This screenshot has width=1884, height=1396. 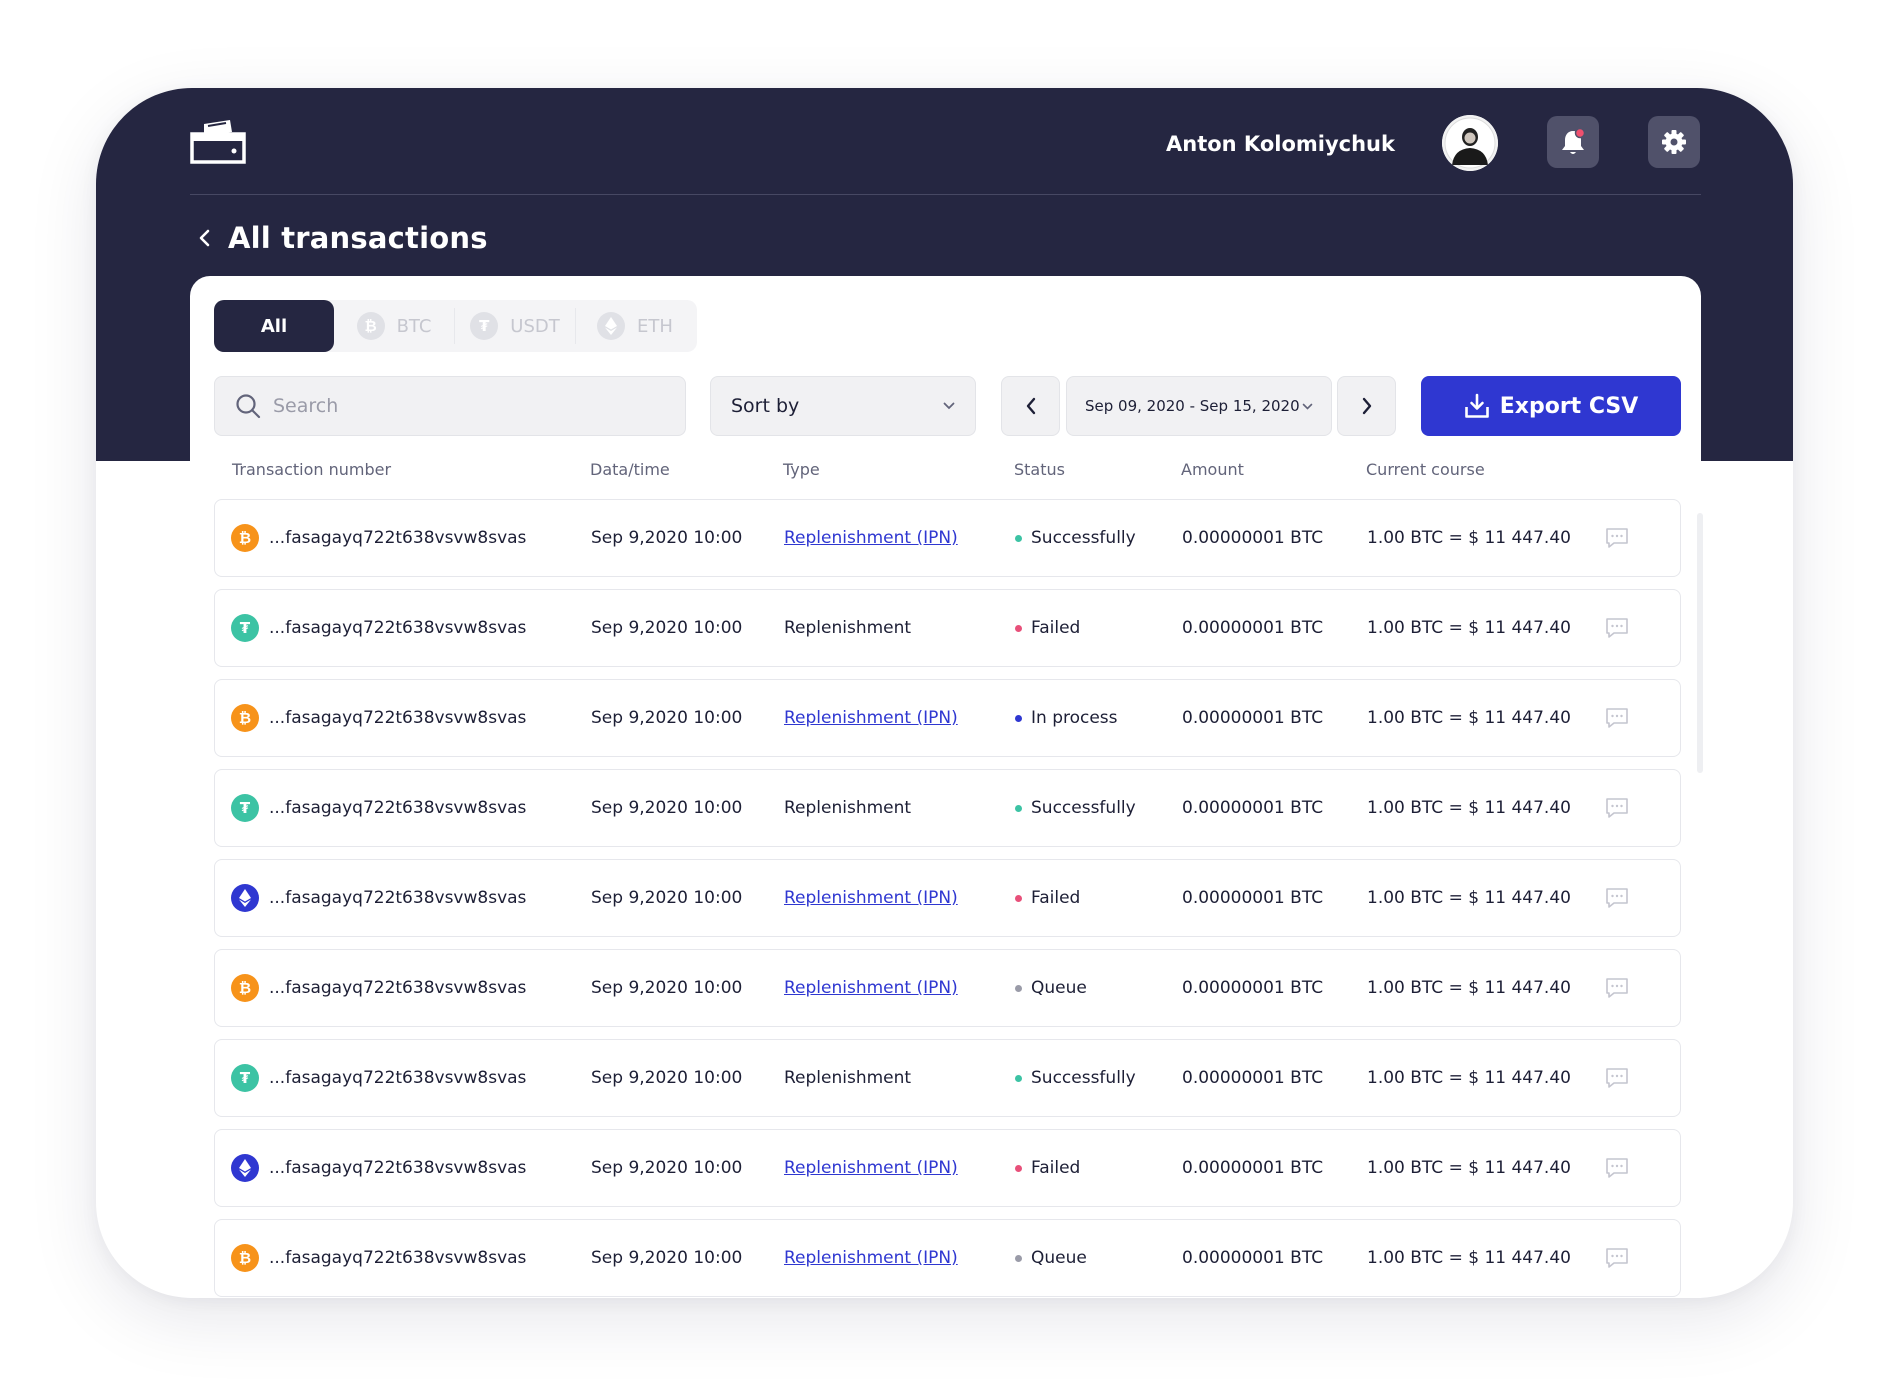 I want to click on settings-button, so click(x=1674, y=142).